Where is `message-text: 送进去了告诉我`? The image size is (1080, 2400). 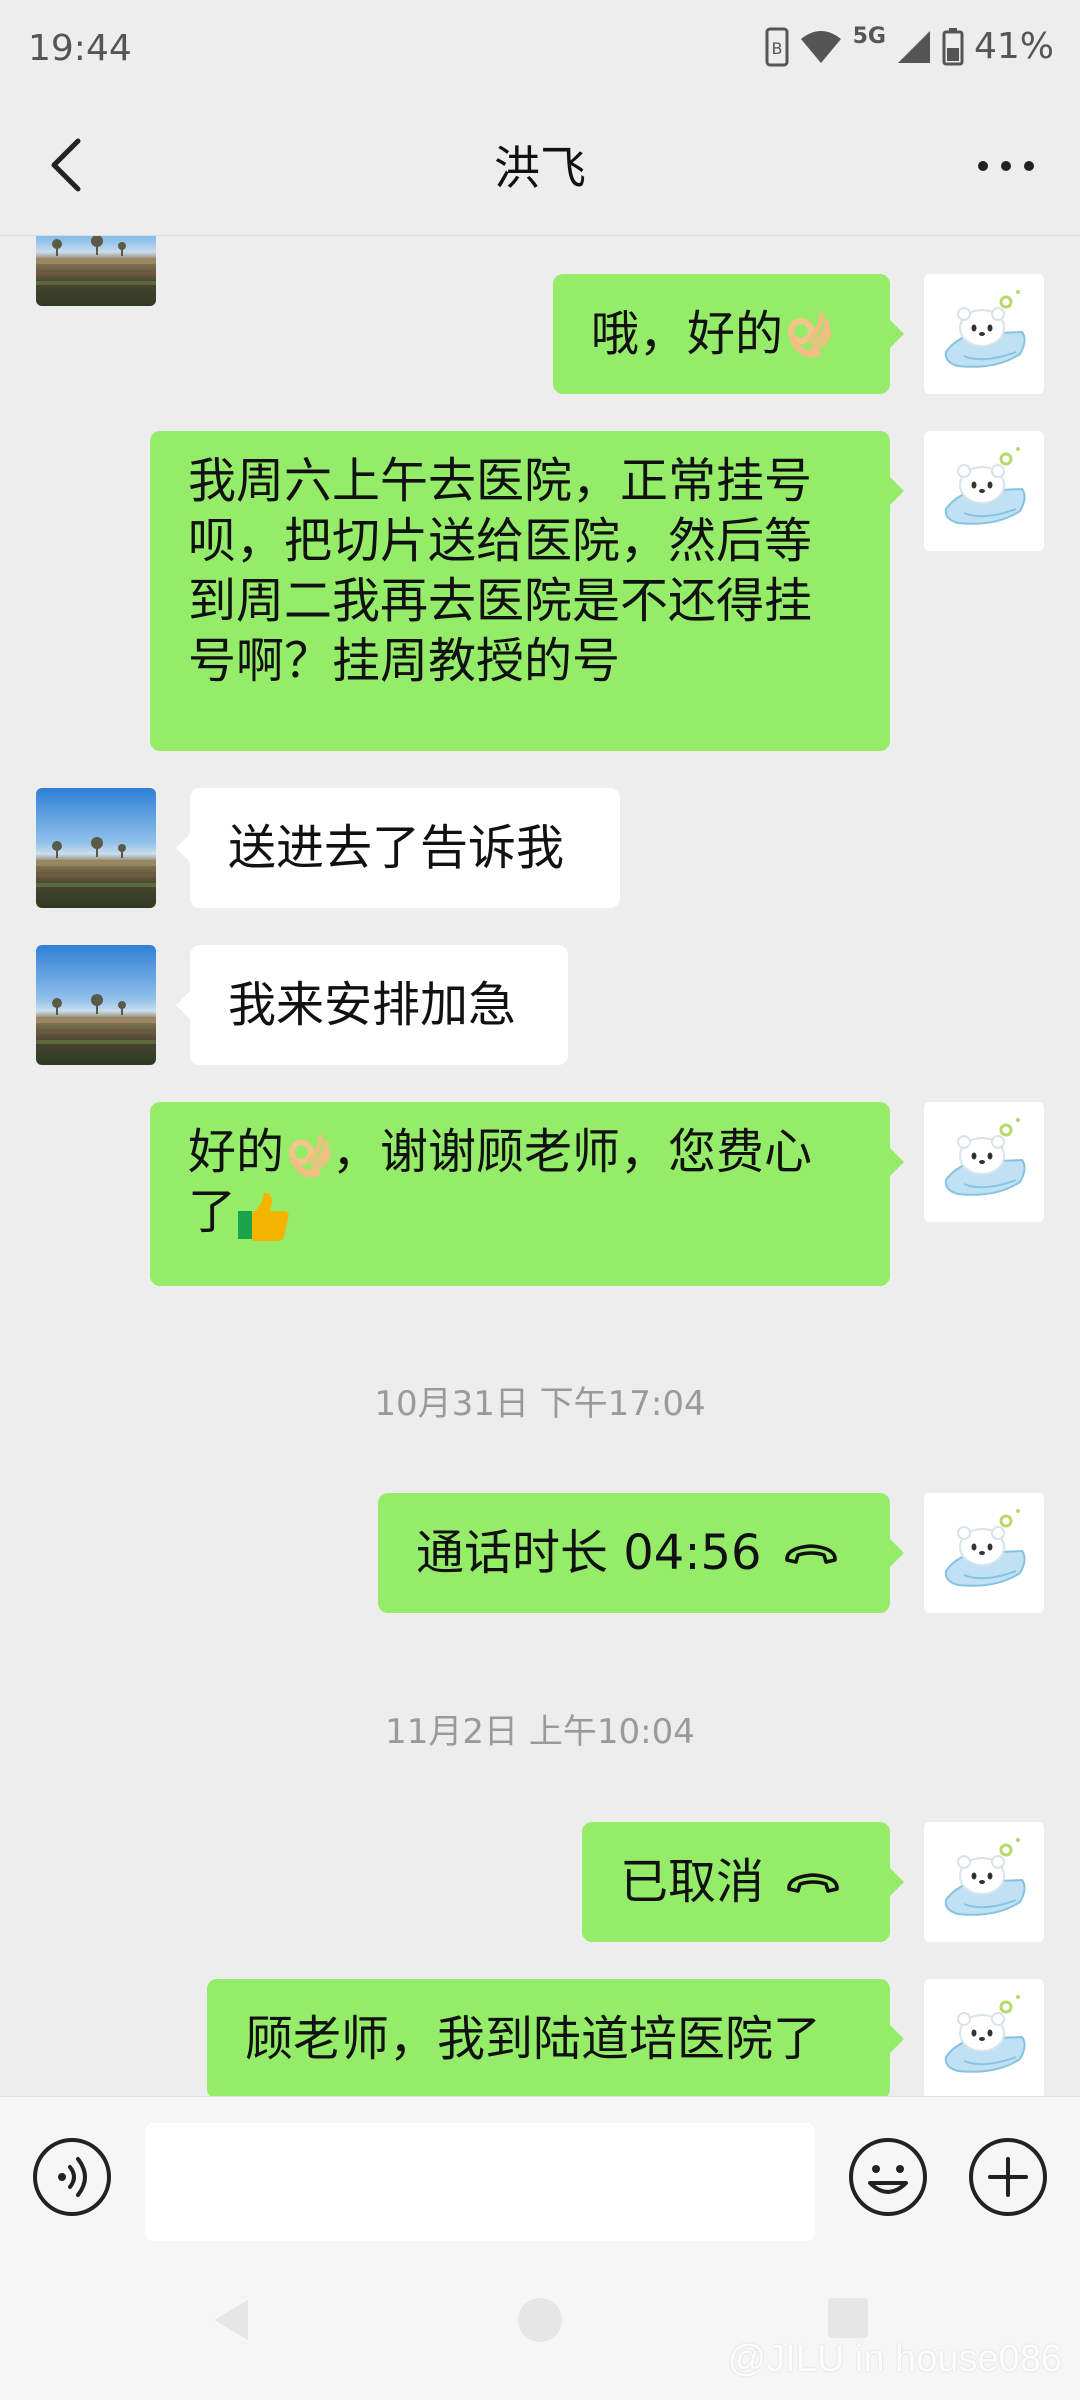
message-text: 送进去了告诉我 is located at coordinates (396, 848).